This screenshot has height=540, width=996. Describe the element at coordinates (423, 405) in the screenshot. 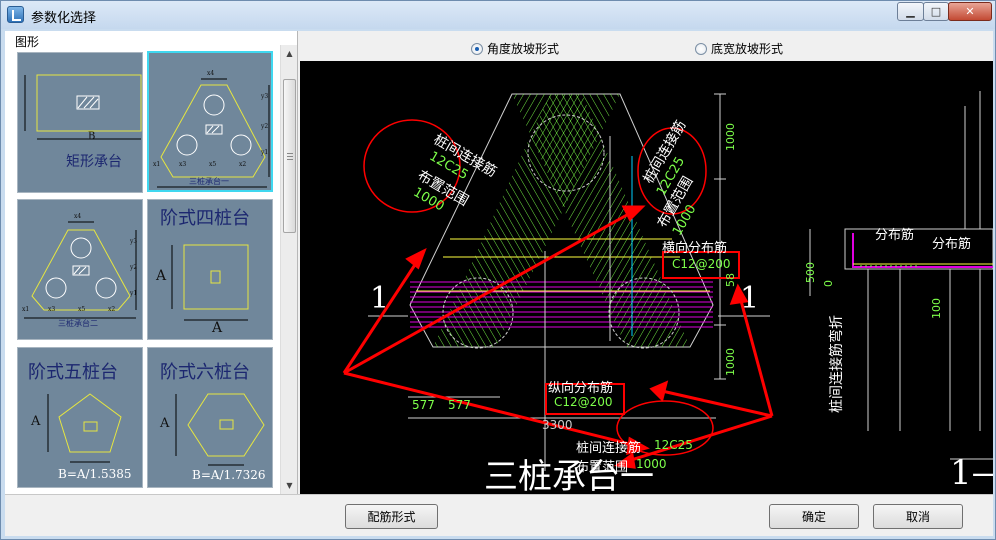

I see `dim-577-a: 577` at that location.